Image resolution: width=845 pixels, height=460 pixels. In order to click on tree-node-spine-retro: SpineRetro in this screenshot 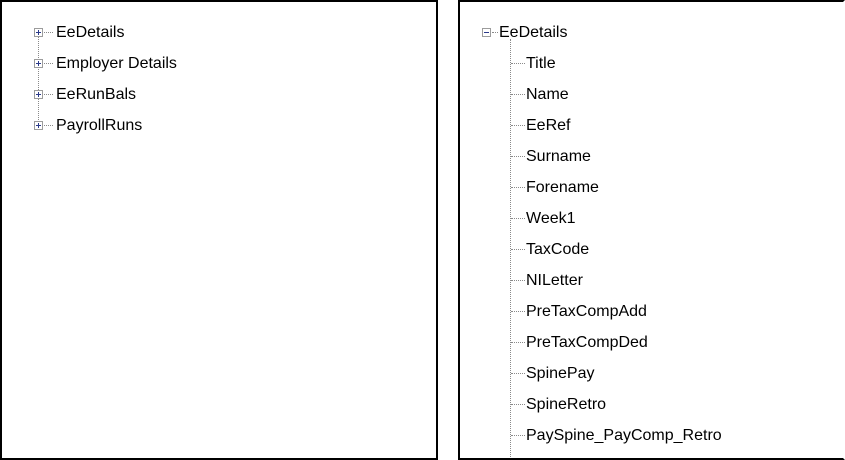, I will do `click(645, 404)`.